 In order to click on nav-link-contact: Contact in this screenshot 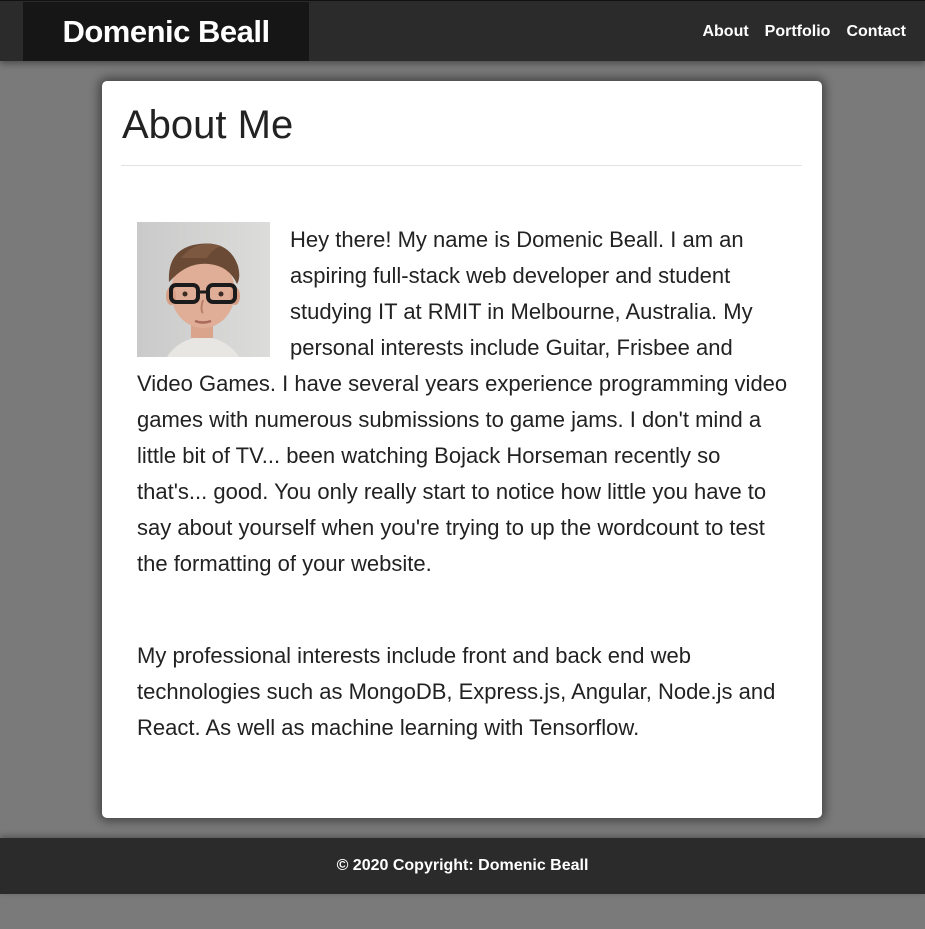, I will do `click(876, 32)`.